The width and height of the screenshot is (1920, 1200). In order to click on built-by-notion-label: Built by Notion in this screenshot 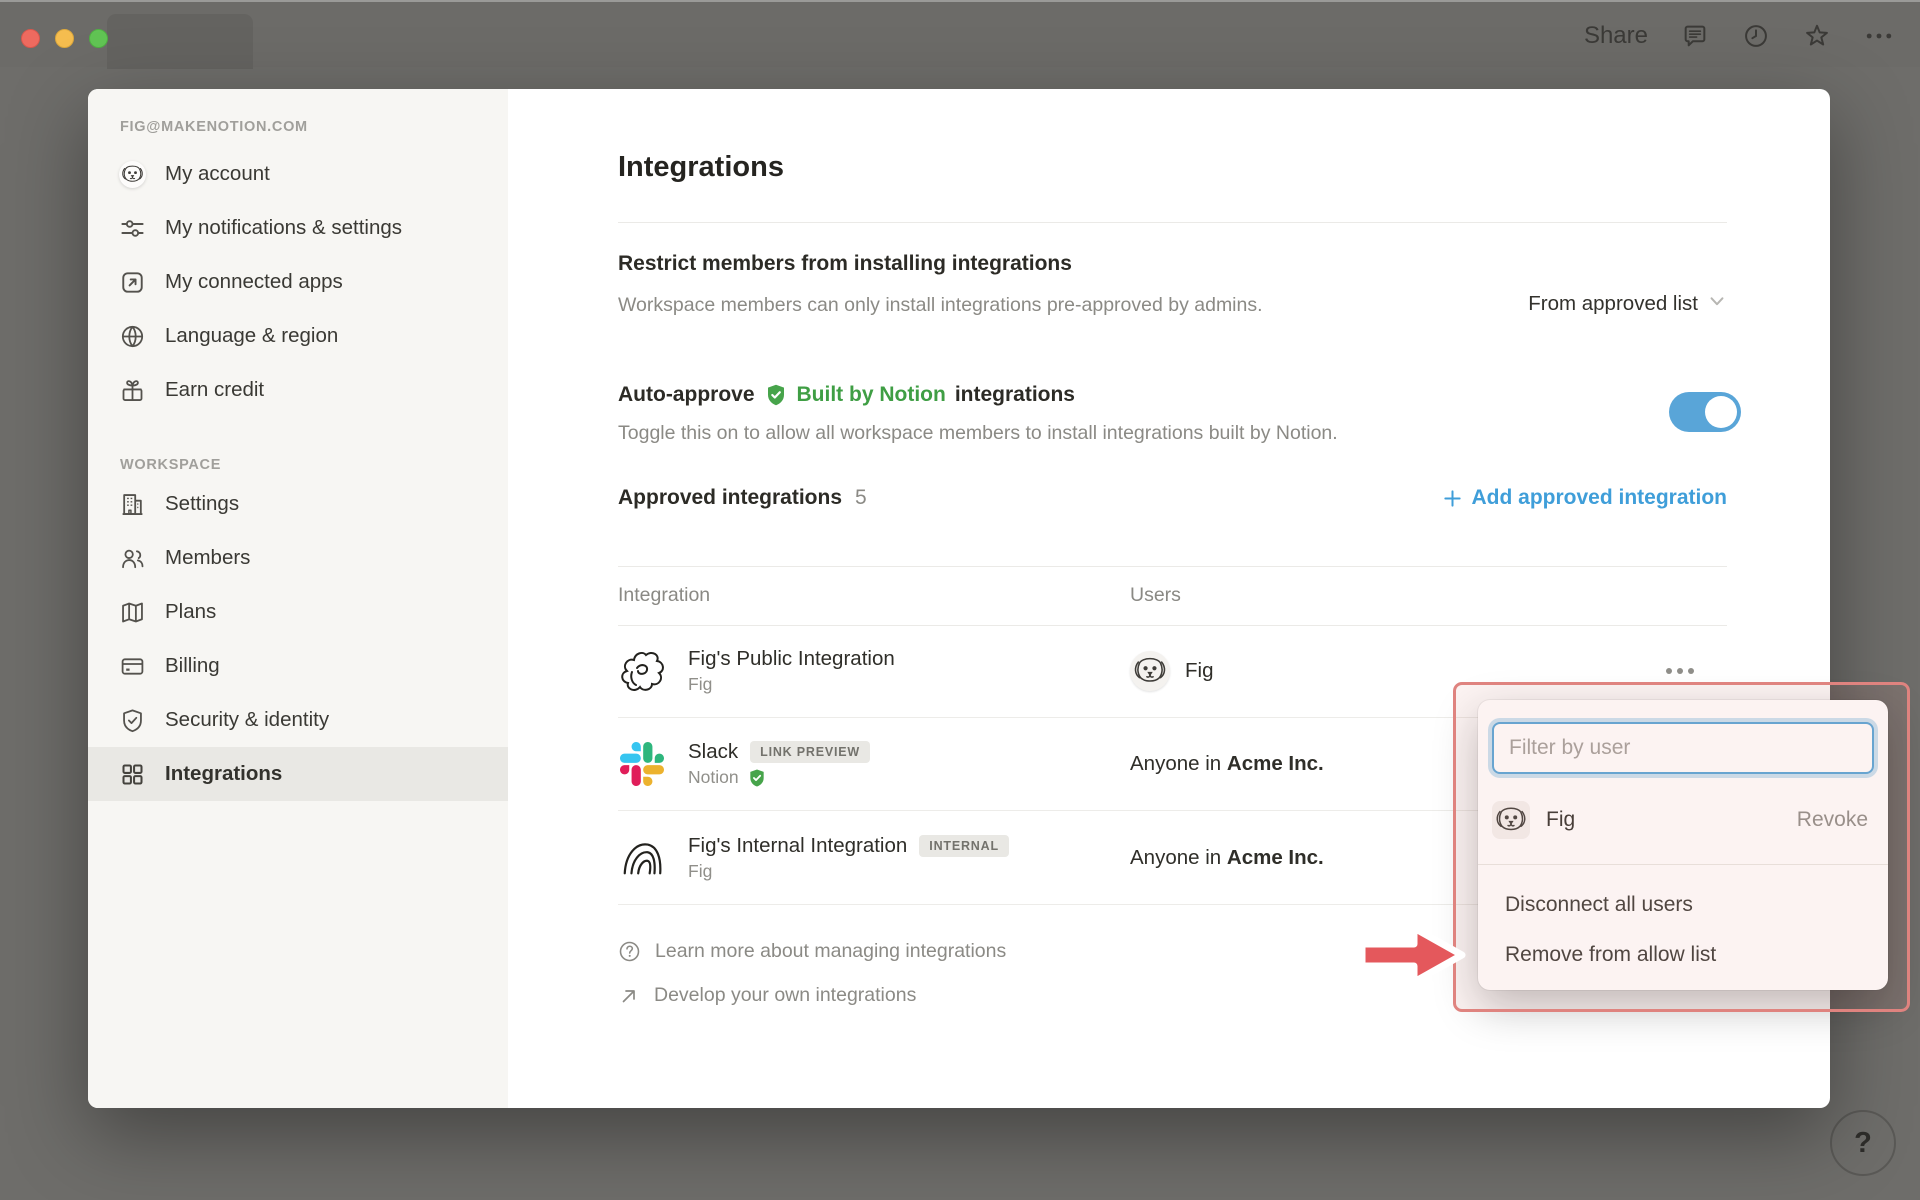, I will do `click(871, 394)`.